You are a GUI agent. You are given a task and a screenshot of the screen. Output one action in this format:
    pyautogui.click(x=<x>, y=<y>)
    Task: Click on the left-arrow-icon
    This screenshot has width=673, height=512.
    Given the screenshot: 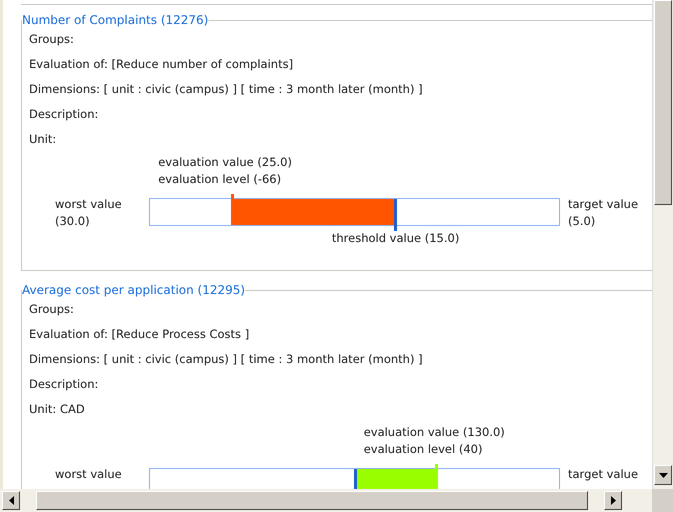 What is the action you would take?
    pyautogui.click(x=11, y=500)
    